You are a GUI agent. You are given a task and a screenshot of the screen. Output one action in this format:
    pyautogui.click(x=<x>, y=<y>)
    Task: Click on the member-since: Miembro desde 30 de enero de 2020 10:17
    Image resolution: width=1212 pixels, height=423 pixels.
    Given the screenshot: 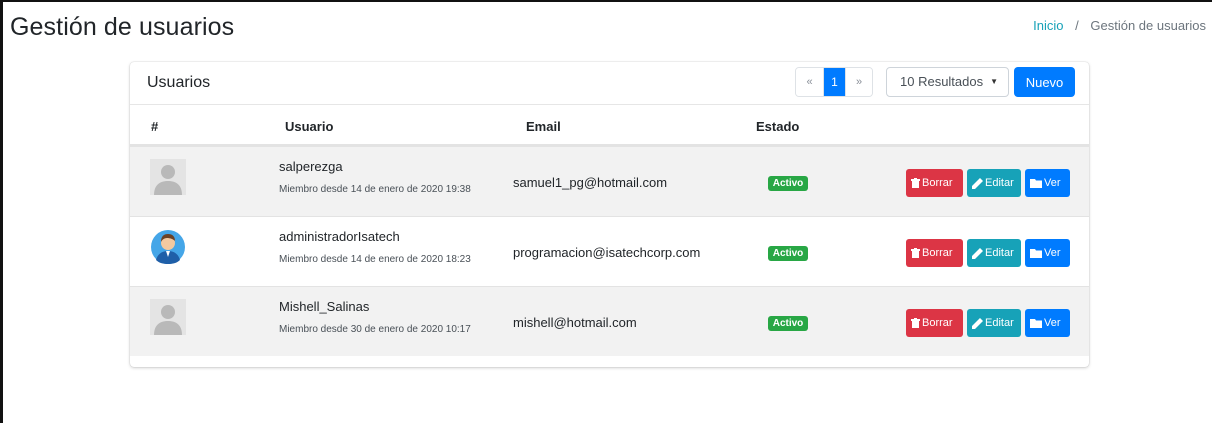 What is the action you would take?
    pyautogui.click(x=375, y=329)
    